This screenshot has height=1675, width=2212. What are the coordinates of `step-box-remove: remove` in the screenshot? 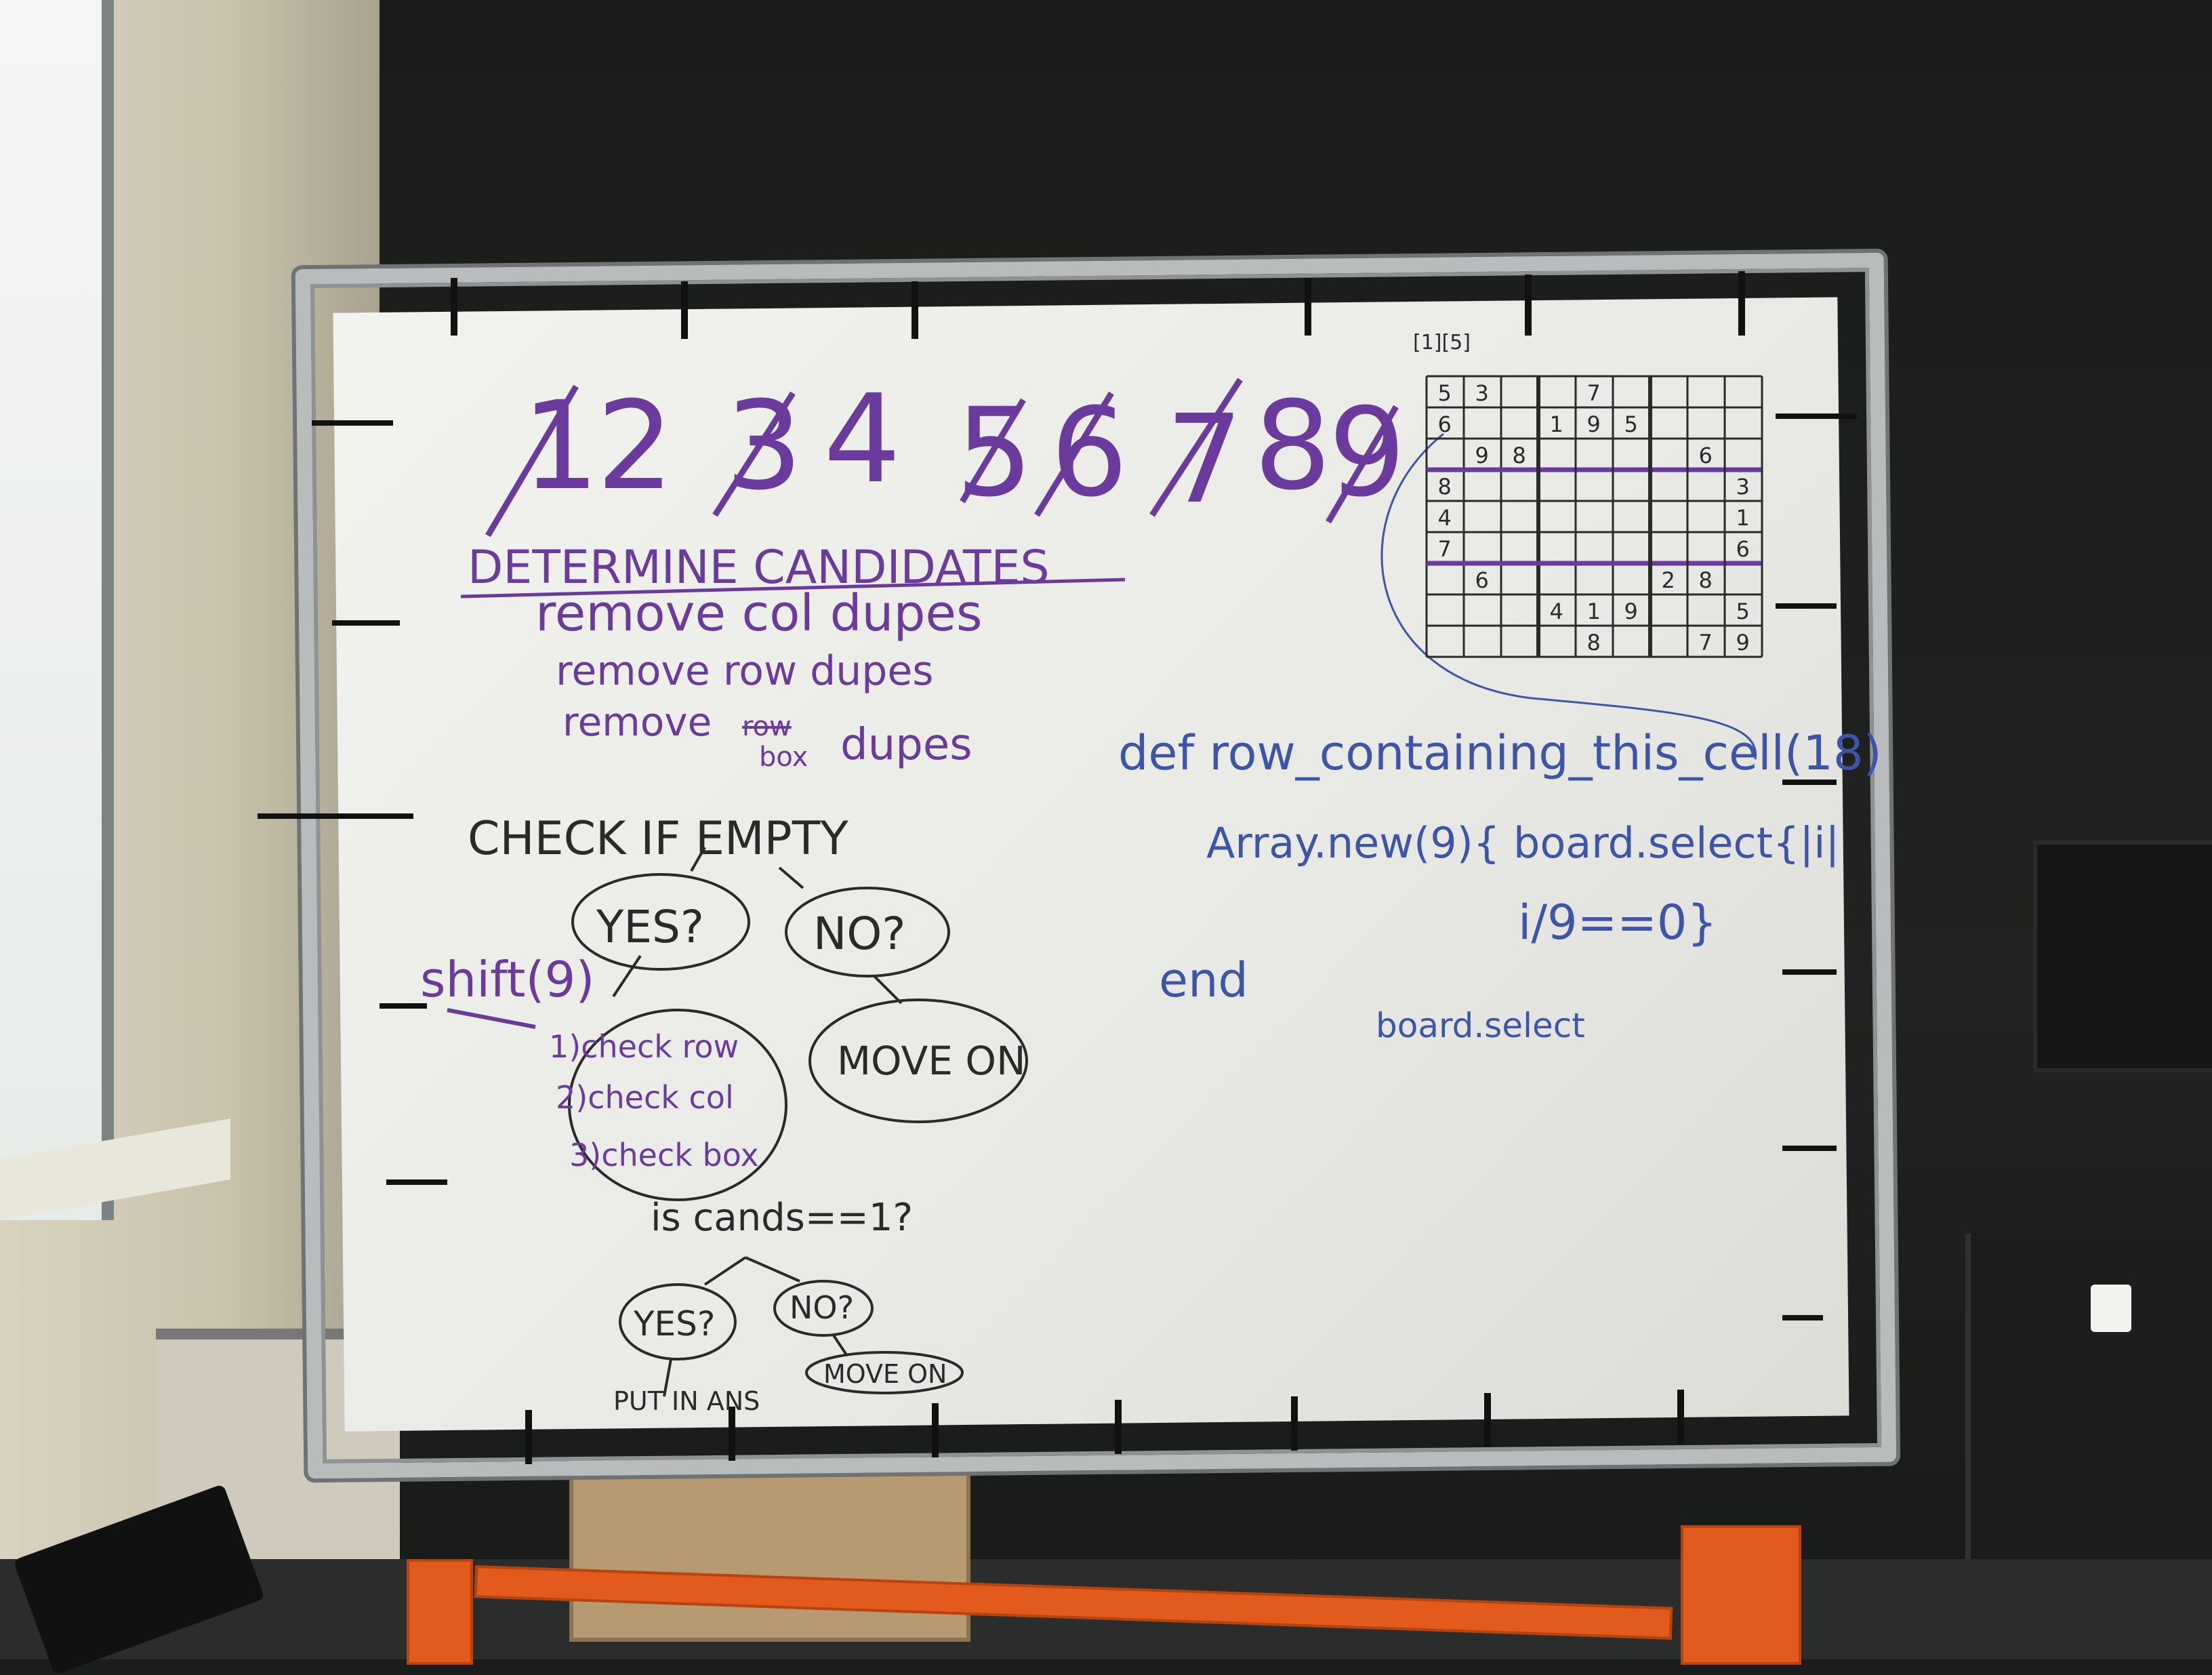 It's located at (637, 722).